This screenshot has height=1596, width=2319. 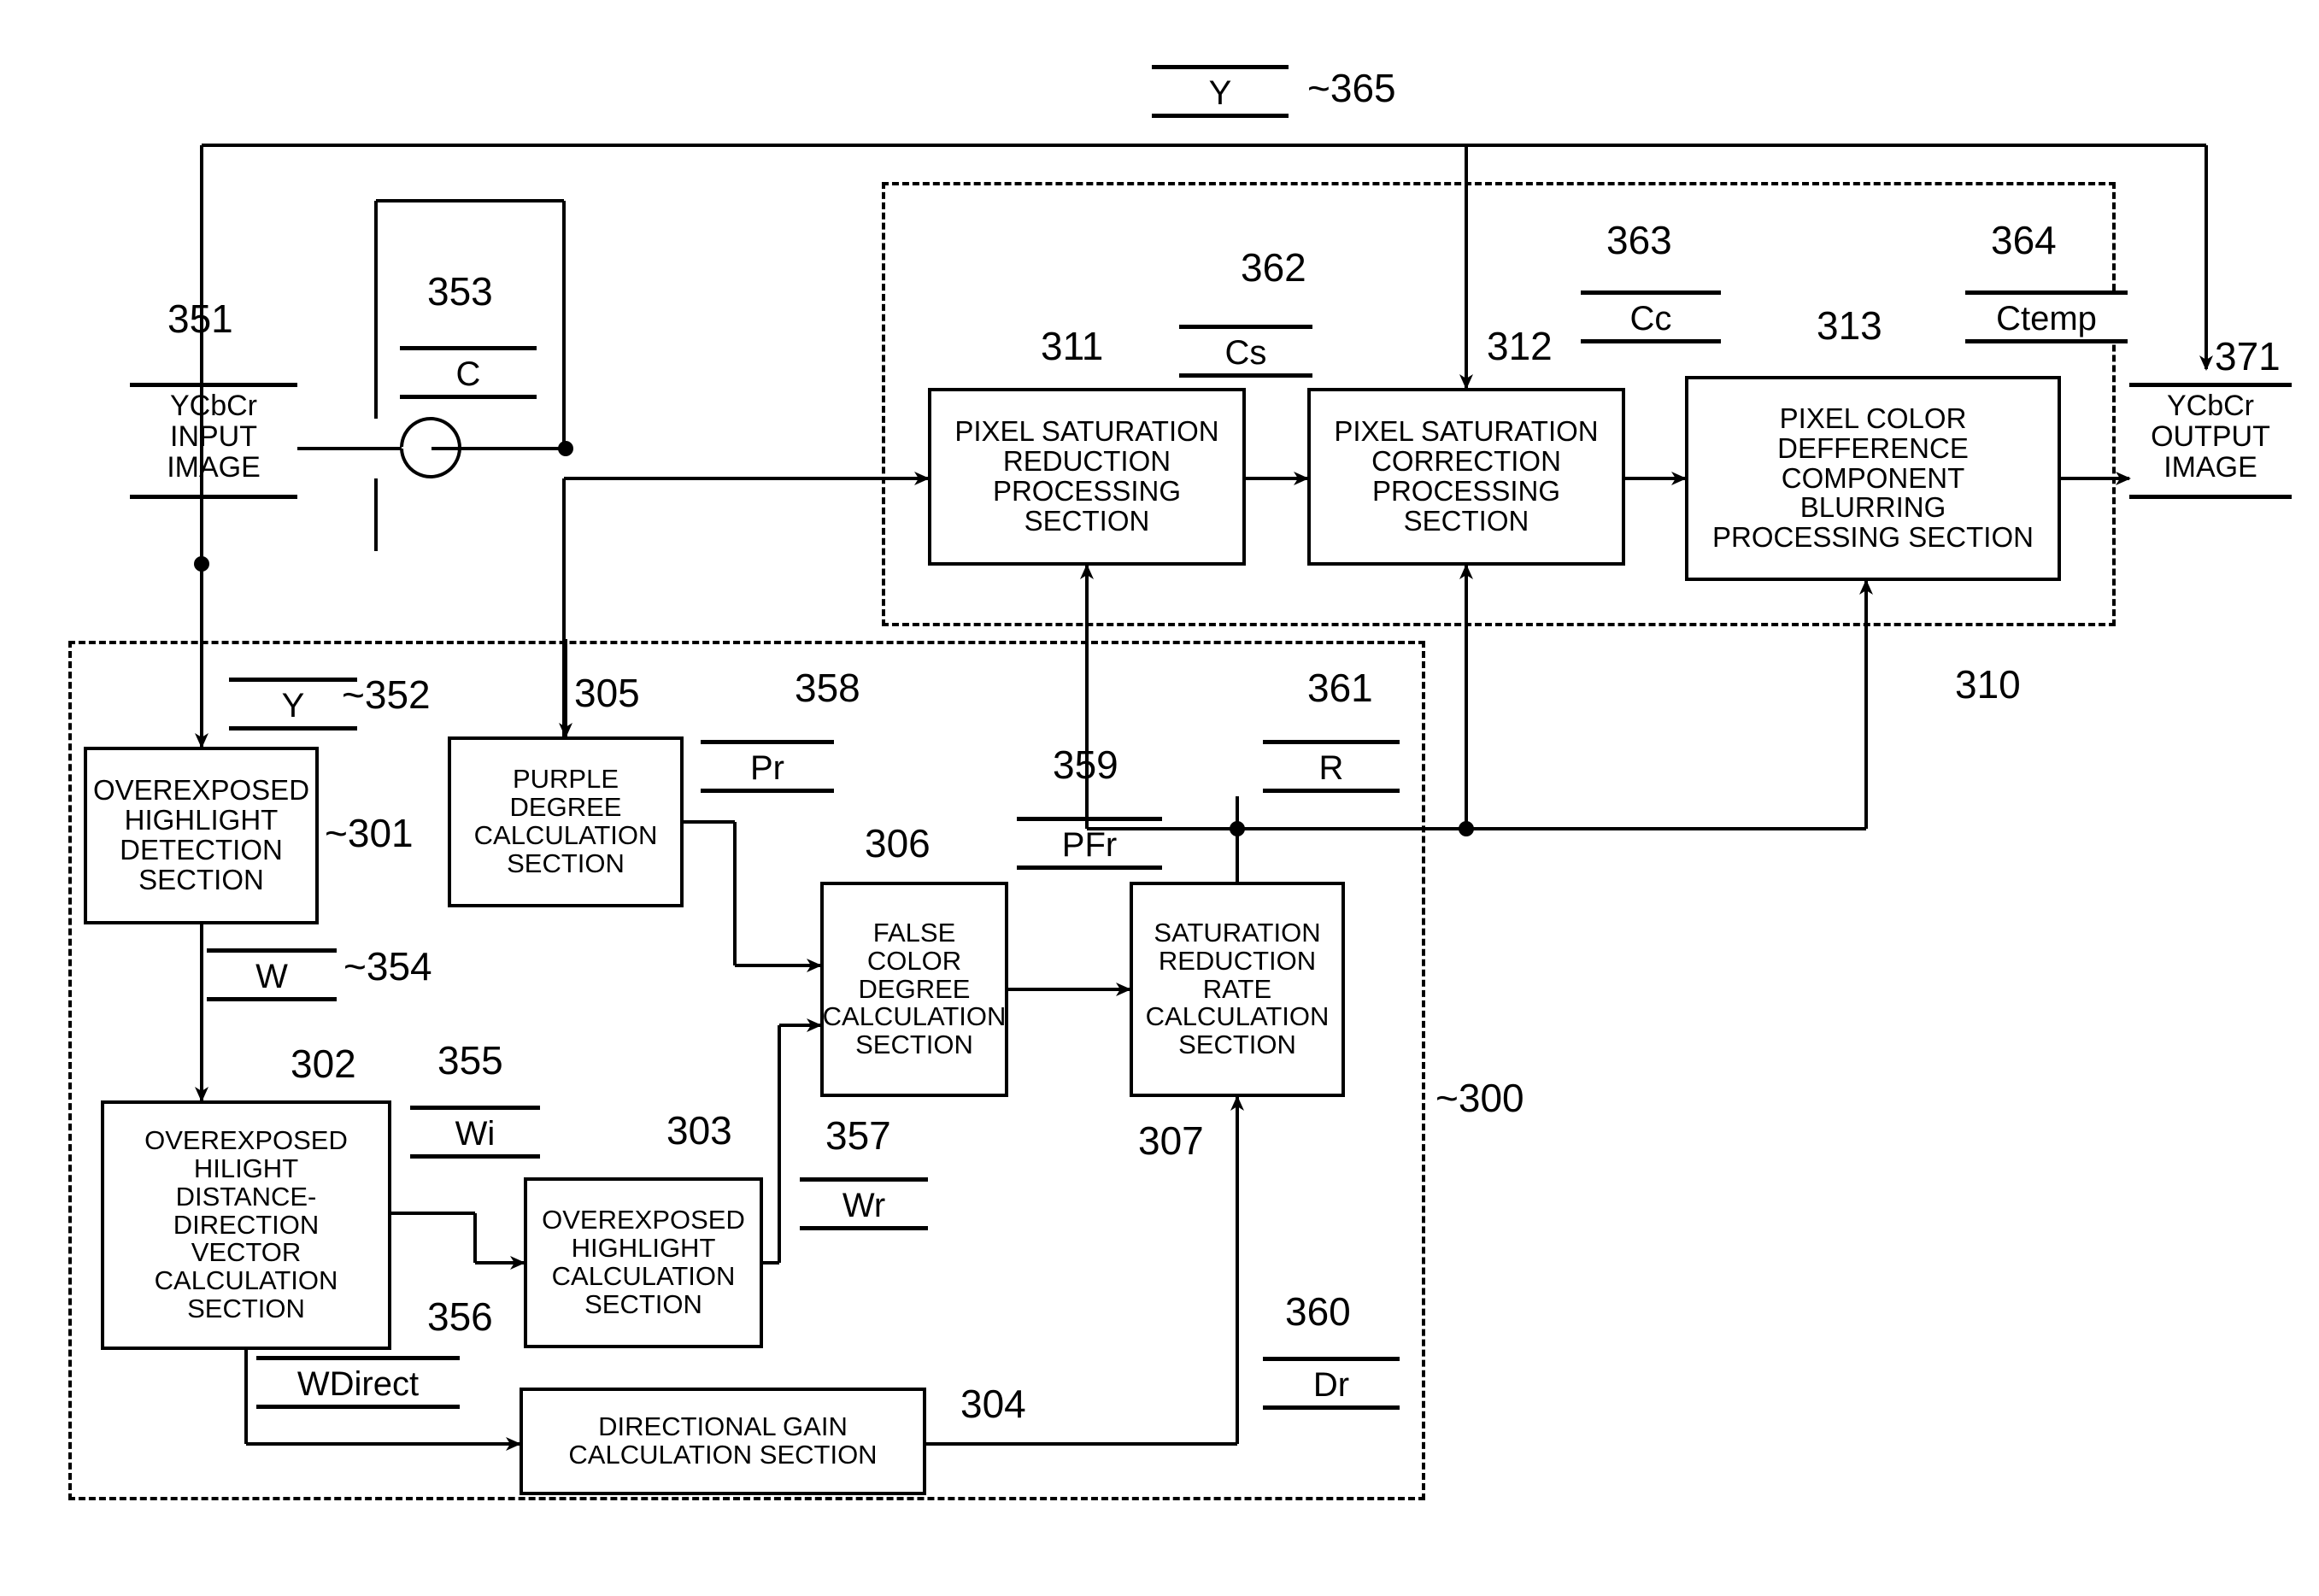 What do you see at coordinates (699, 1130) in the screenshot?
I see `ref-numeral-303: 303` at bounding box center [699, 1130].